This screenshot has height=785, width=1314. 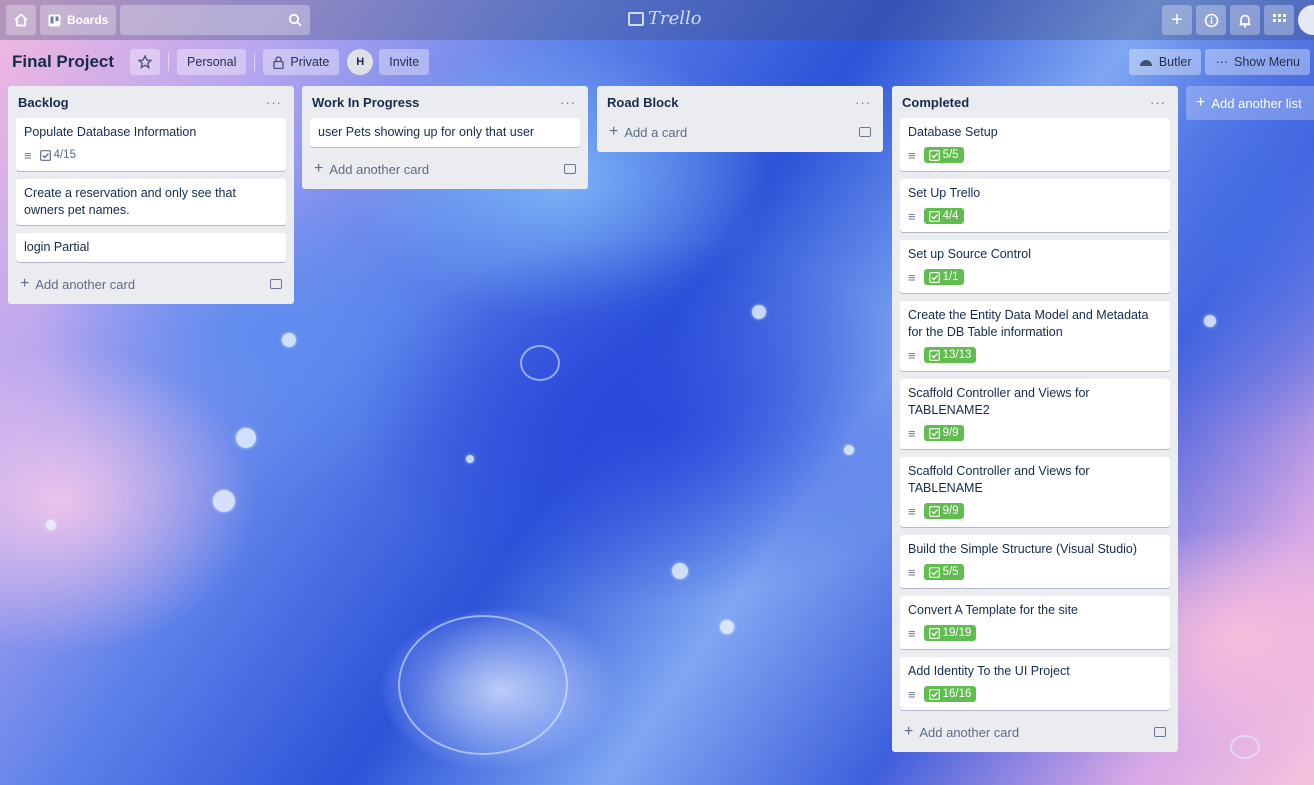 What do you see at coordinates (483, 685) in the screenshot?
I see `background-swirl` at bounding box center [483, 685].